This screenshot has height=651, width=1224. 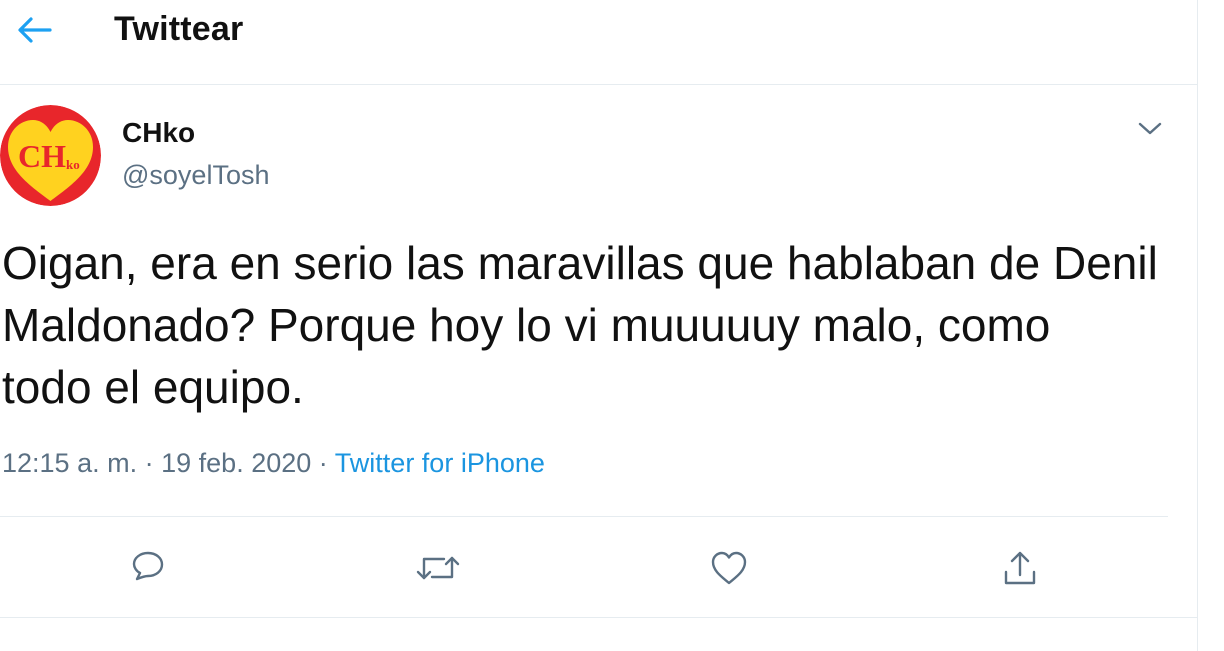 I want to click on share-button, so click(x=1020, y=570).